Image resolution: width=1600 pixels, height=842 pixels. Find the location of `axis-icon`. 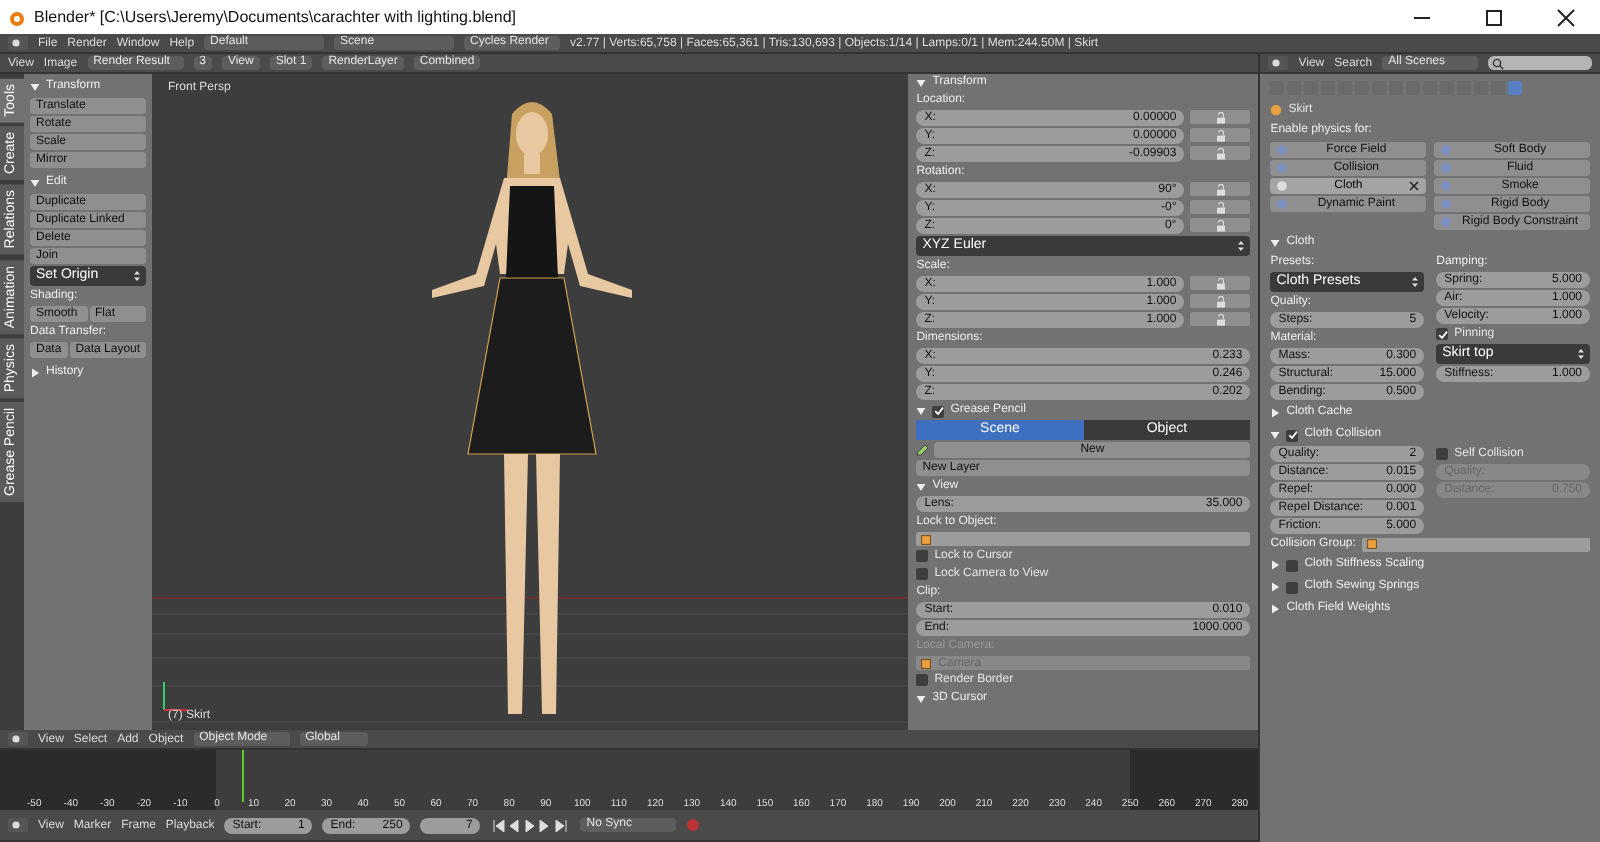

axis-icon is located at coordinates (176, 696).